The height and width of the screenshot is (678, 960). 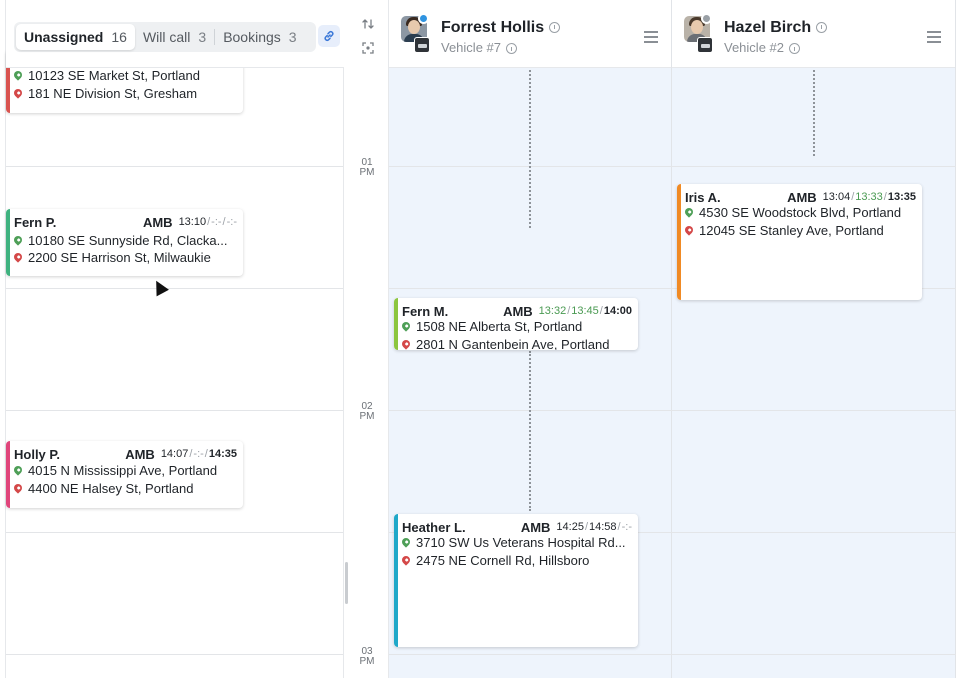 What do you see at coordinates (368, 48) in the screenshot?
I see `focus-icon` at bounding box center [368, 48].